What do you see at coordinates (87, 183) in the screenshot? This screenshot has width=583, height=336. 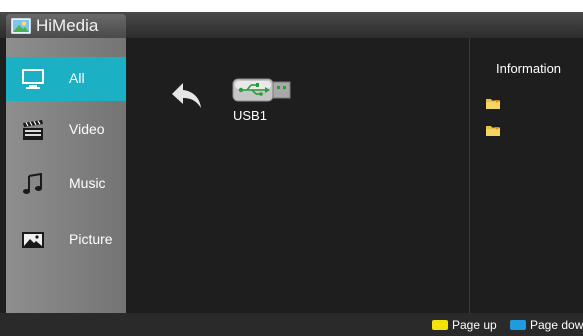 I see `sidebar-item-label: Music` at bounding box center [87, 183].